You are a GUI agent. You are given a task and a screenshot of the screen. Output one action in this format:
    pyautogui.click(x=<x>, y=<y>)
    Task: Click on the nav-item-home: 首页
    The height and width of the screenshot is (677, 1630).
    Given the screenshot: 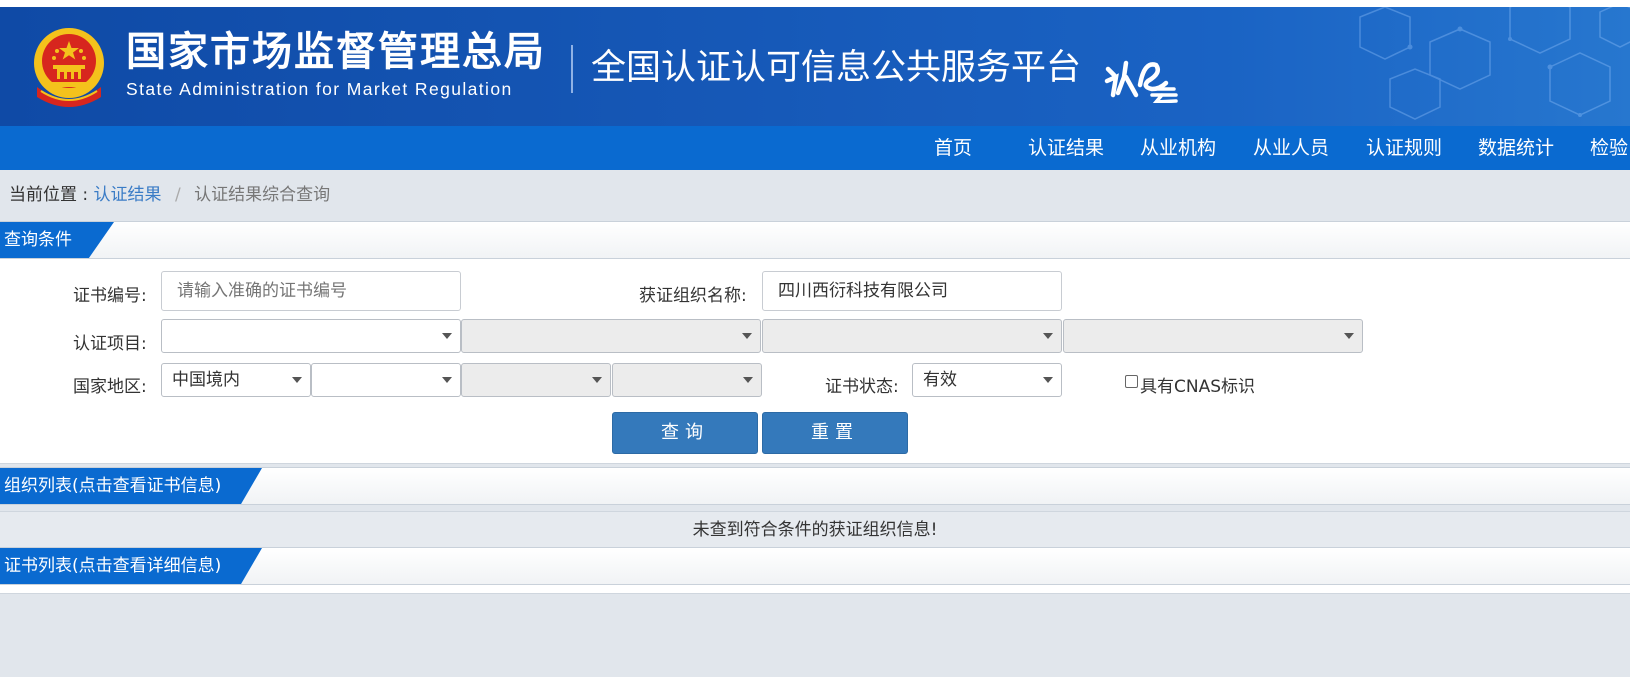 What is the action you would take?
    pyautogui.click(x=953, y=148)
    